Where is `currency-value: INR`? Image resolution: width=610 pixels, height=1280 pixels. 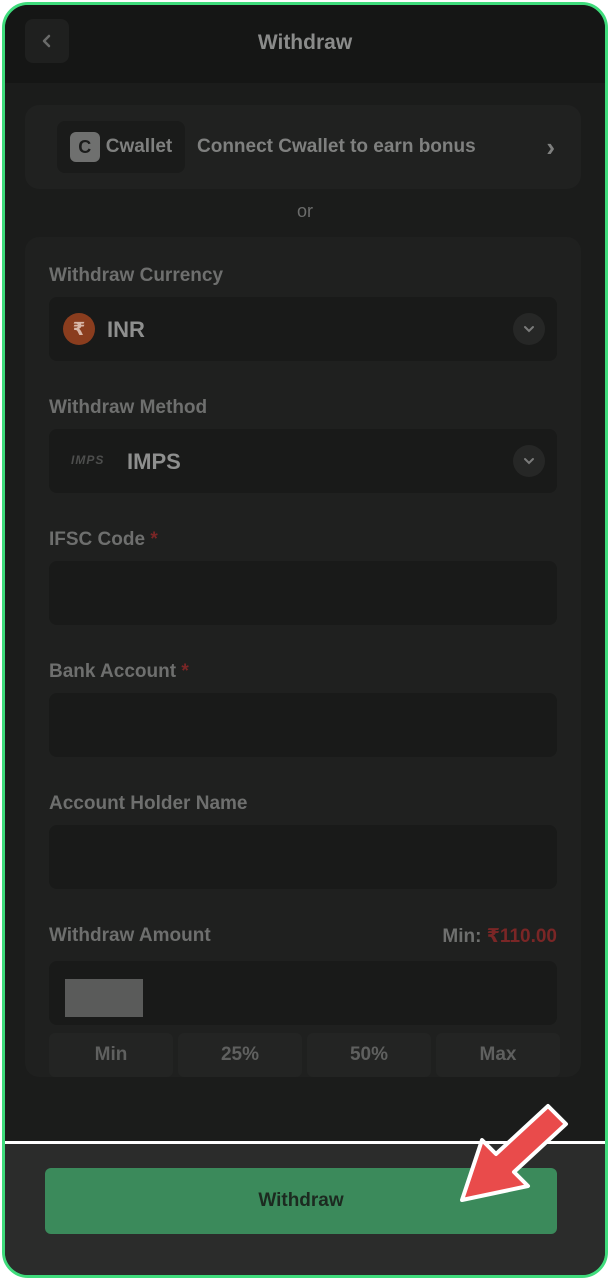 currency-value: INR is located at coordinates (126, 329).